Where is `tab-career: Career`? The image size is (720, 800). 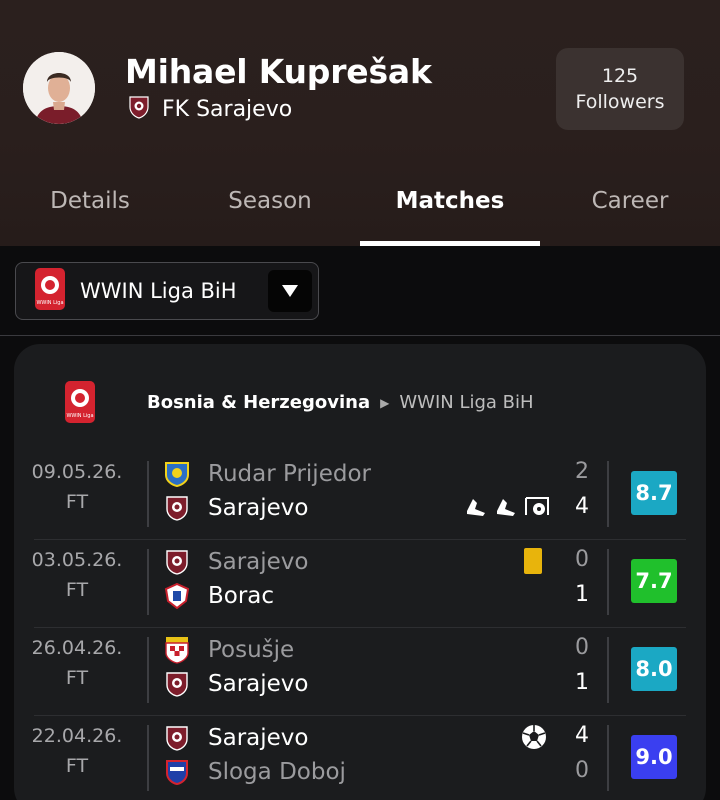
tab-career: Career is located at coordinates (630, 213).